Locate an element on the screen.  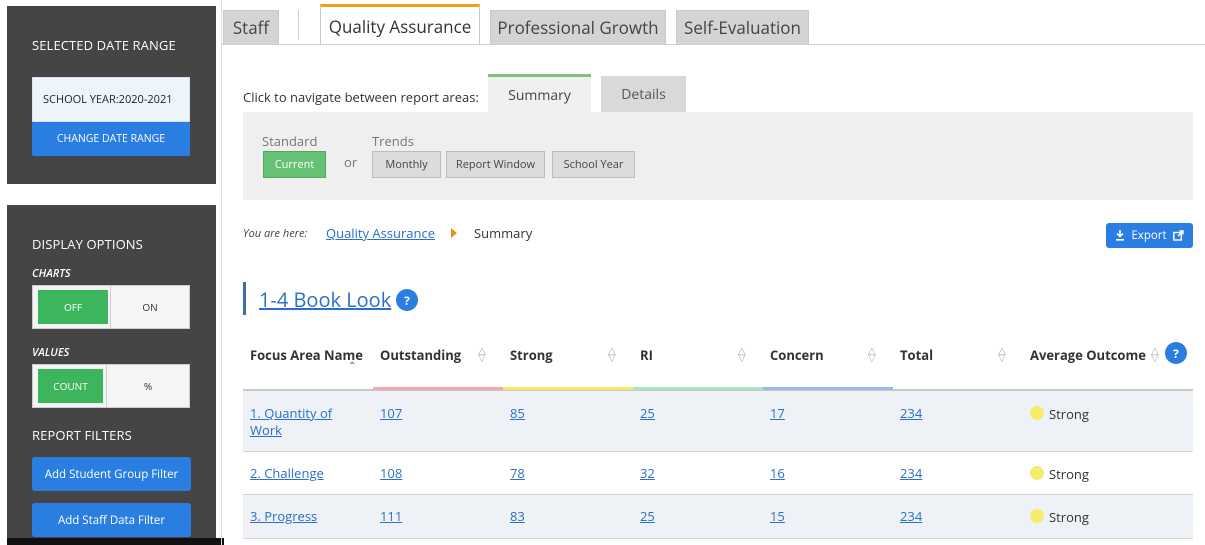
concern-color-bar is located at coordinates (828, 388).